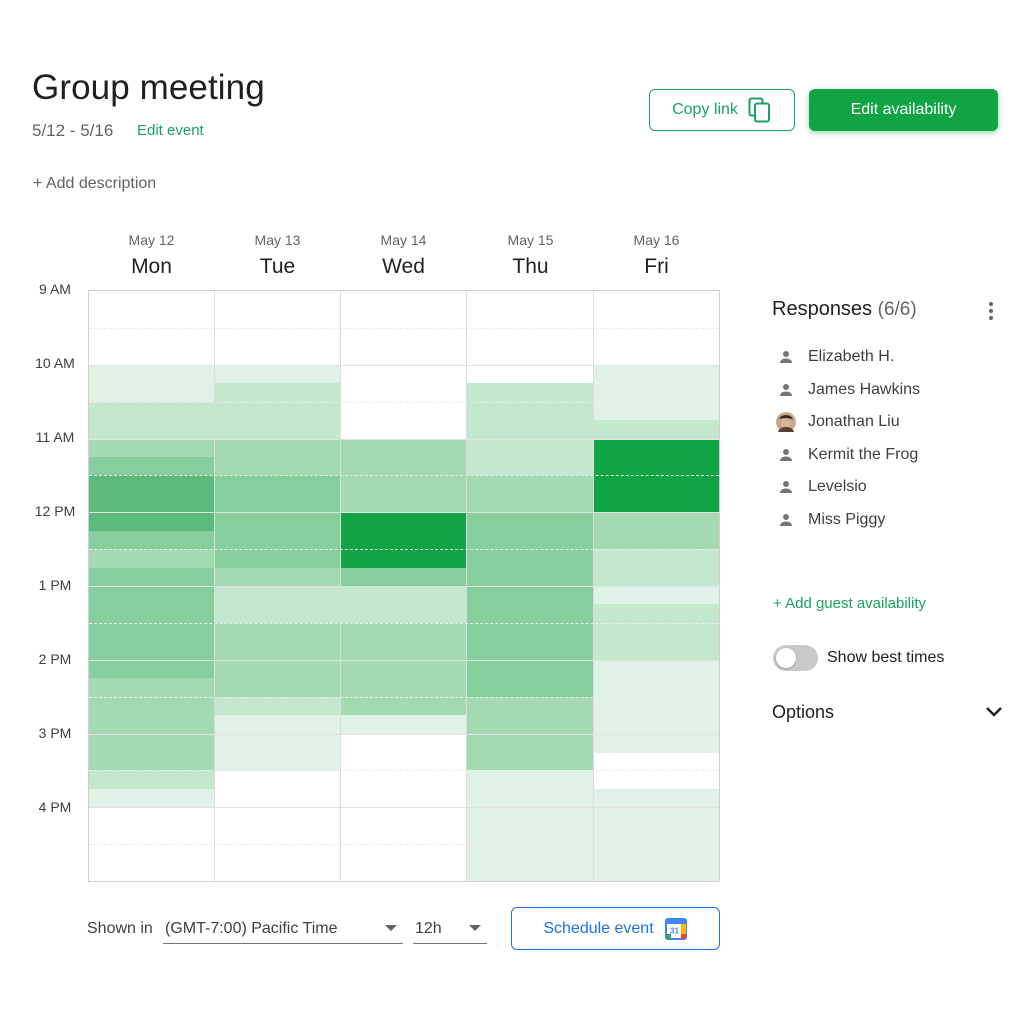 The height and width of the screenshot is (1024, 1024). What do you see at coordinates (830, 520) in the screenshot?
I see `response-item: Miss Piggy` at bounding box center [830, 520].